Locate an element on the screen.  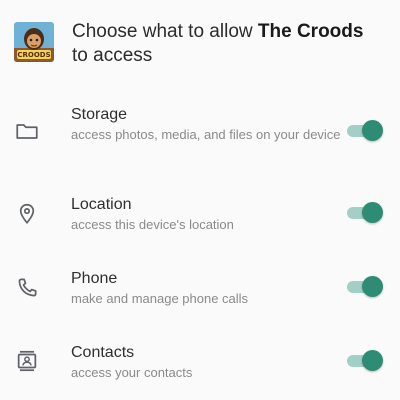
contacts-toggle is located at coordinates (365, 361).